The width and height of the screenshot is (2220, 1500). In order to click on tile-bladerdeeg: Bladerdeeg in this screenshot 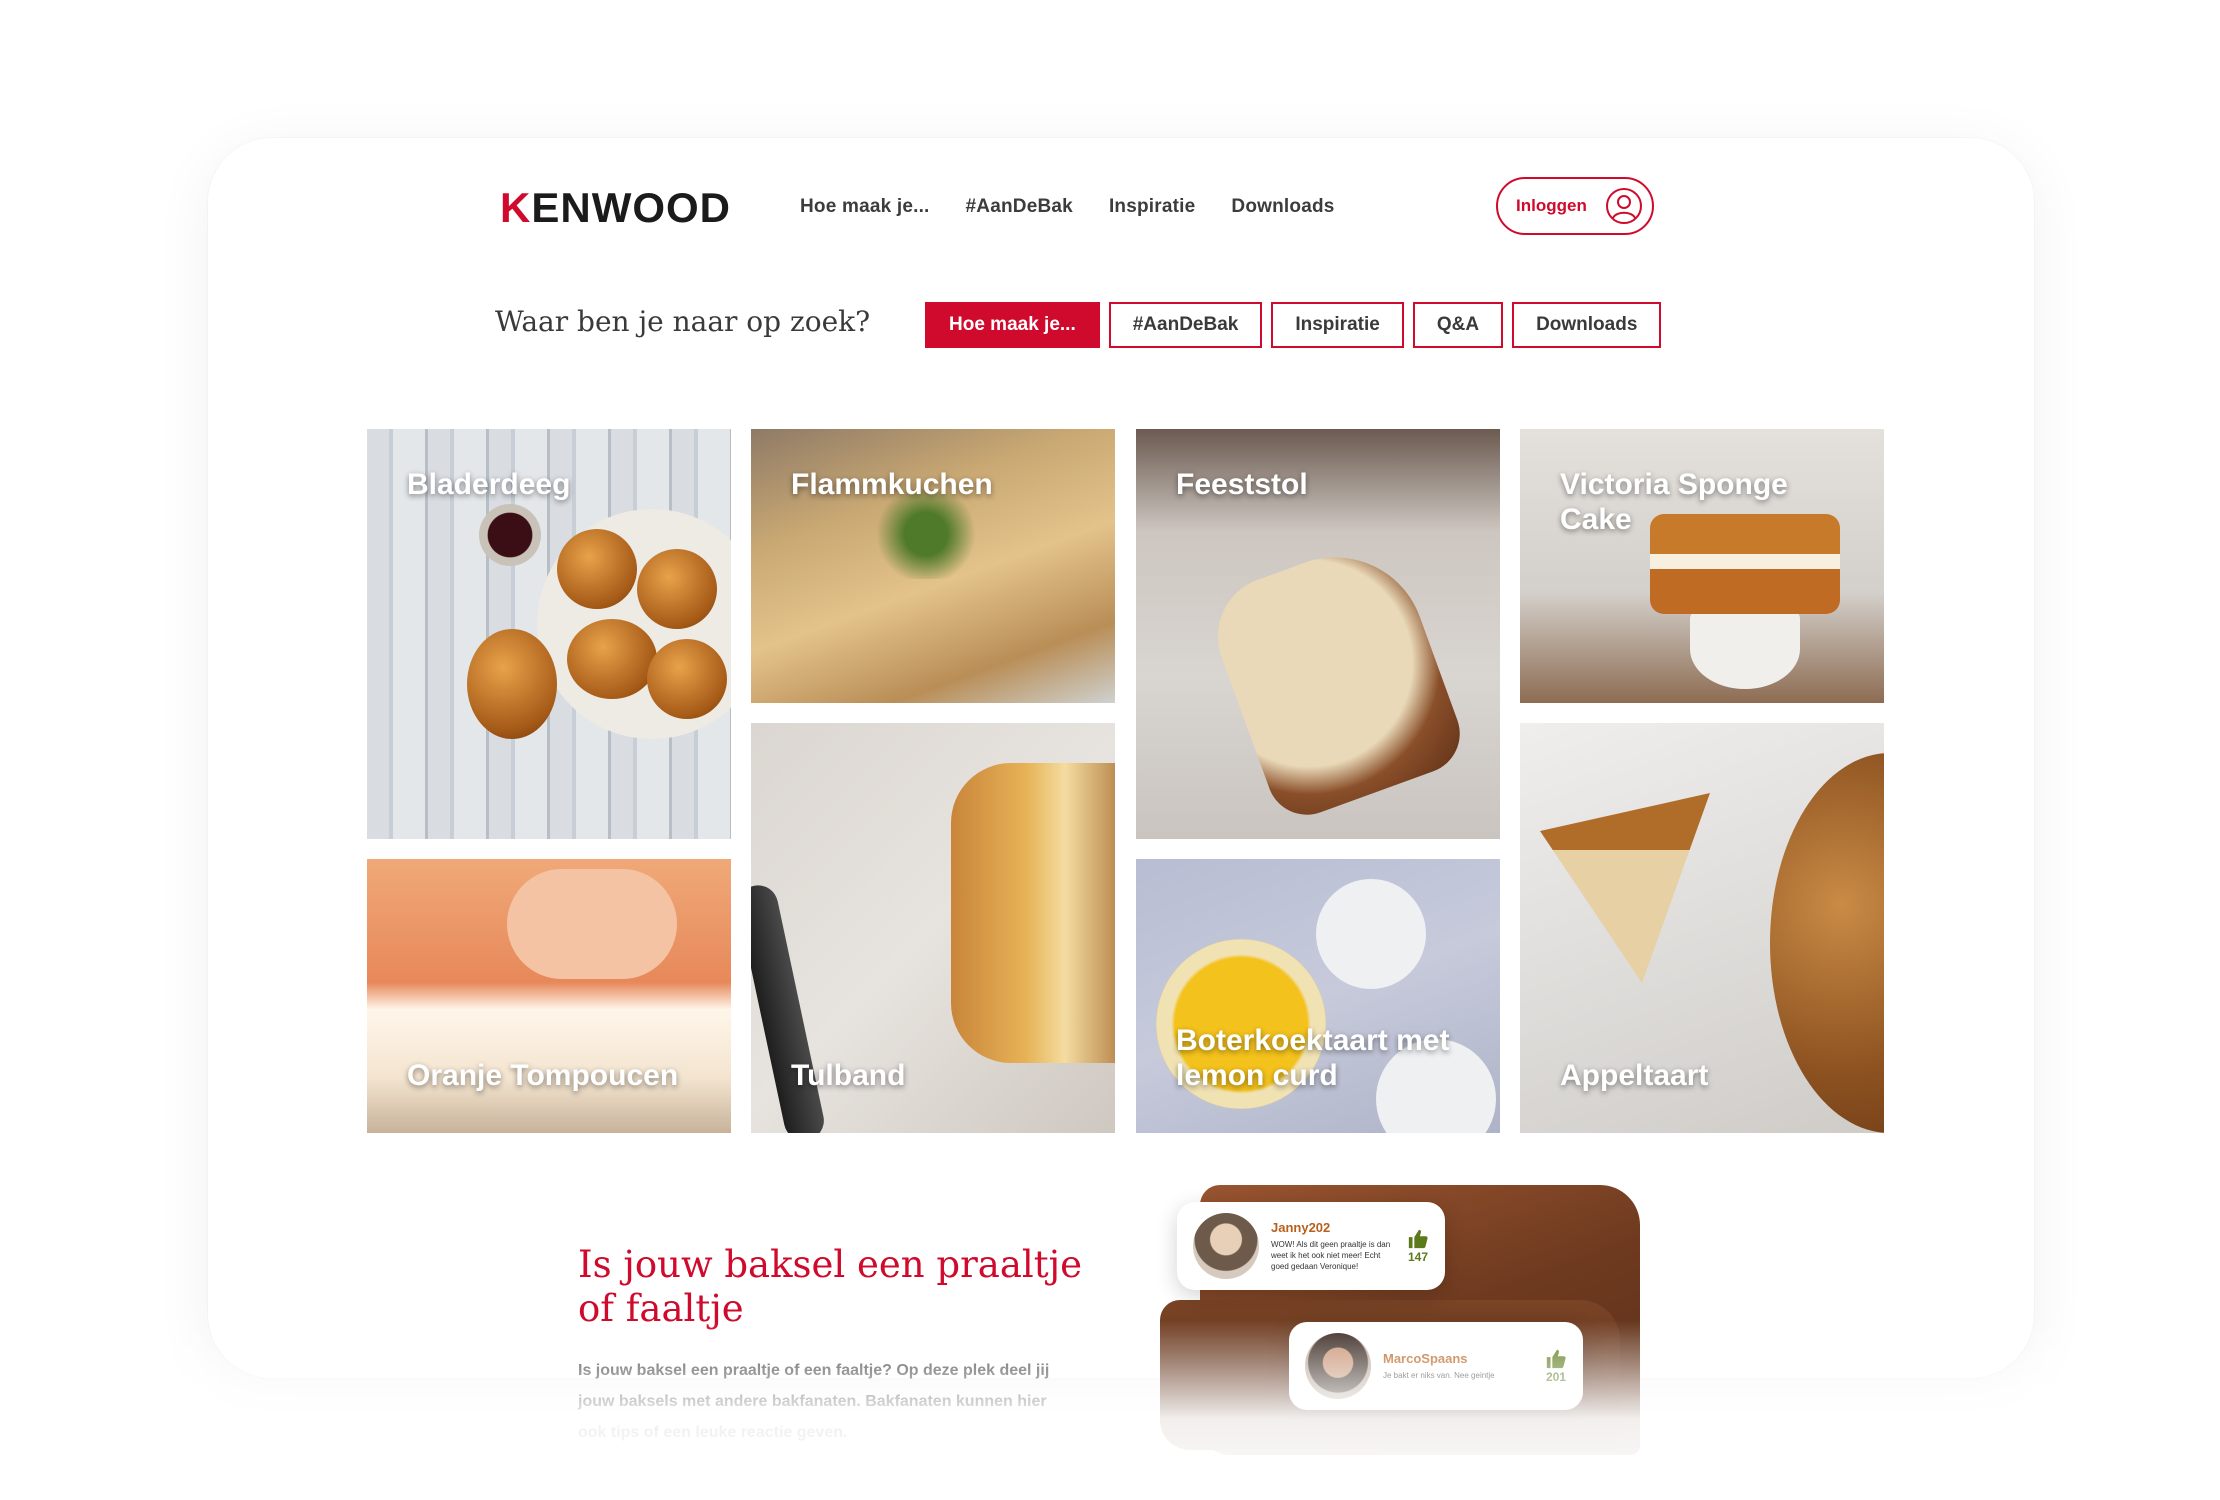, I will do `click(549, 634)`.